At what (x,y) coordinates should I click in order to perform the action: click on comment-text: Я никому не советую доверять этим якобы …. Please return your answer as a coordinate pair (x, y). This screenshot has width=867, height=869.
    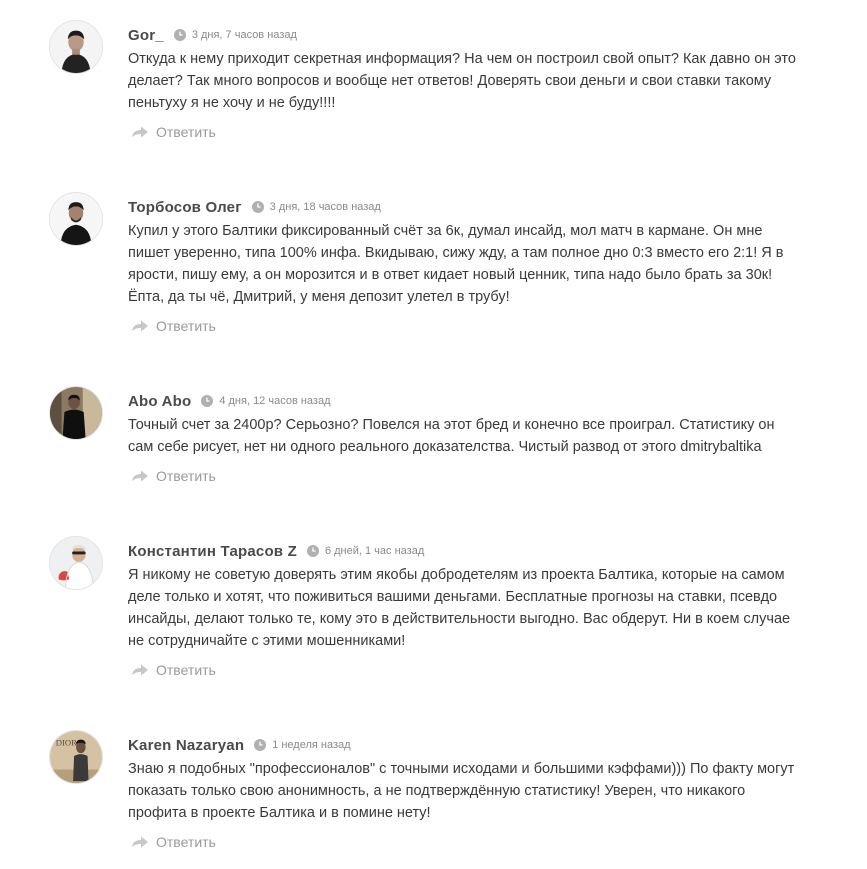
    Looking at the image, I should click on (459, 608).